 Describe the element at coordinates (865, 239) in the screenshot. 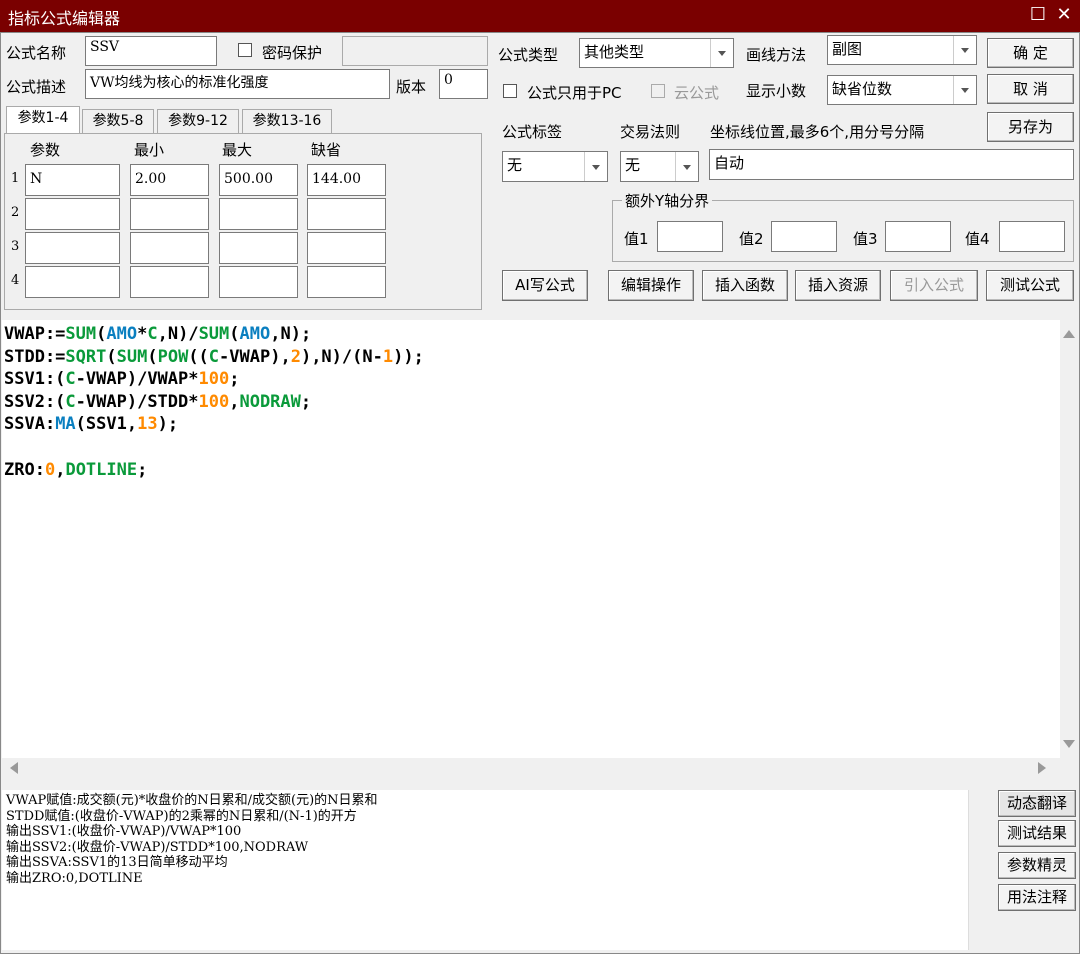

I see `y3-label: 值3` at that location.